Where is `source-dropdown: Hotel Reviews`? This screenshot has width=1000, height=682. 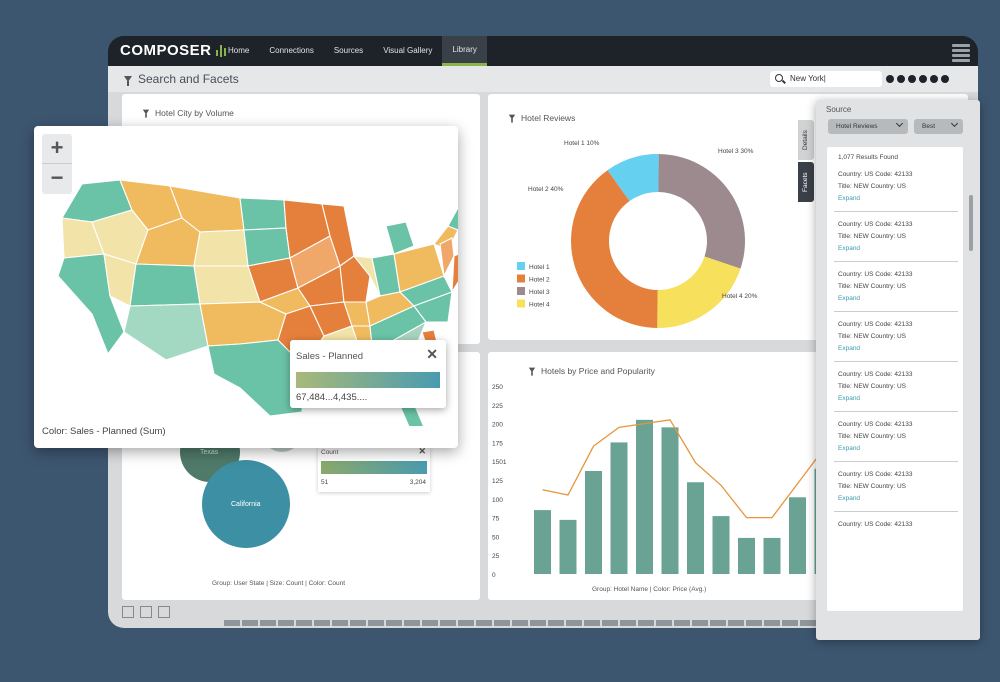
source-dropdown: Hotel Reviews is located at coordinates (868, 126).